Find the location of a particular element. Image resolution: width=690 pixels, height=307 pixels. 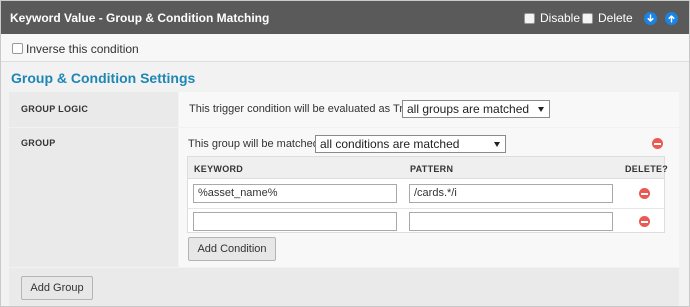

move-down-button is located at coordinates (650, 18).